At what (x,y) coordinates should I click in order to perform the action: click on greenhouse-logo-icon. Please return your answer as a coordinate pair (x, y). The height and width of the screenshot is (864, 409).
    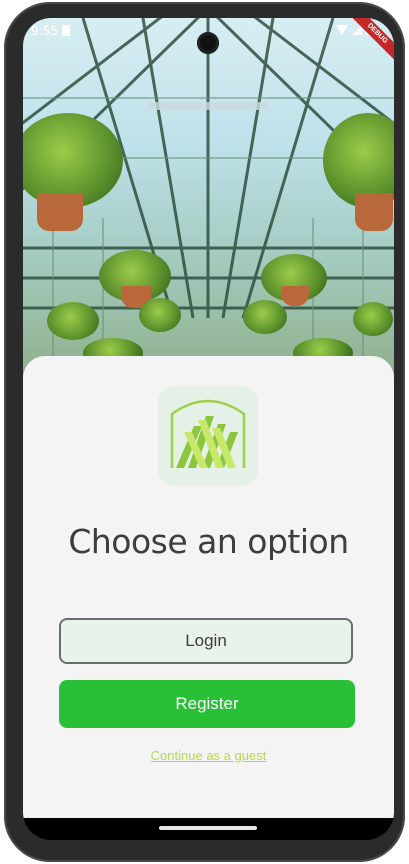
    Looking at the image, I should click on (208, 436).